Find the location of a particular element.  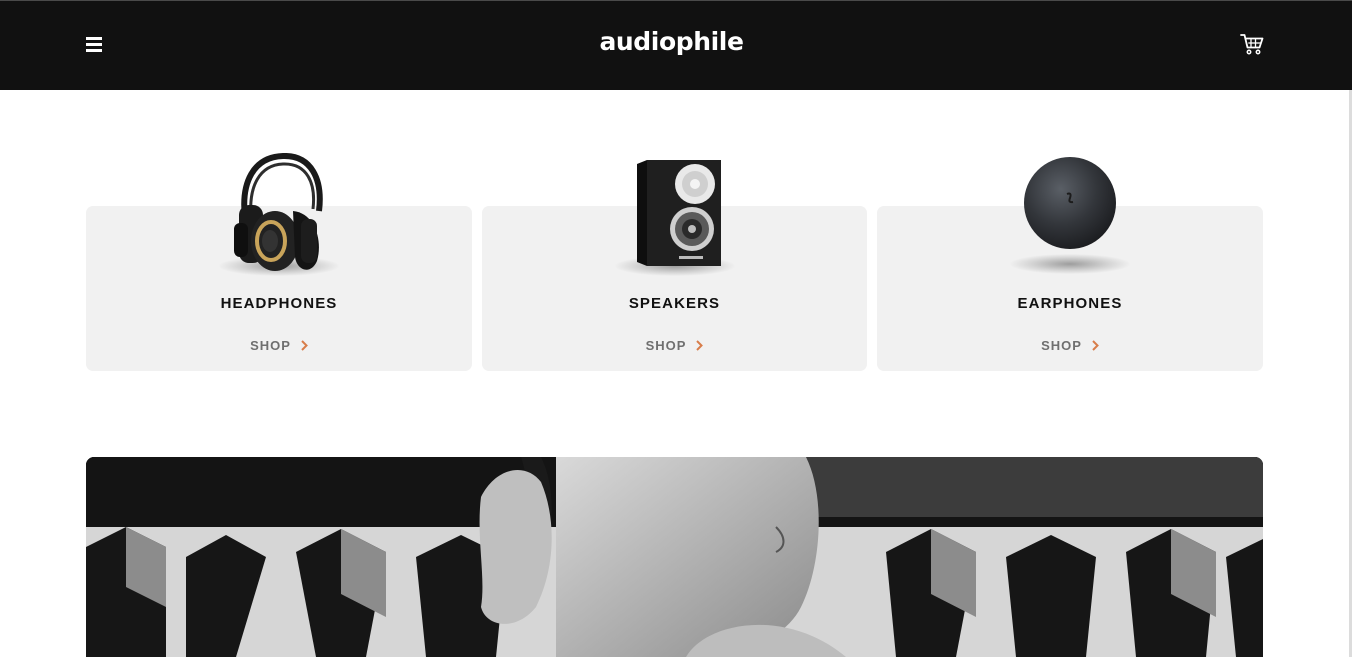

shop-headphones-link: SHOP is located at coordinates (279, 346).